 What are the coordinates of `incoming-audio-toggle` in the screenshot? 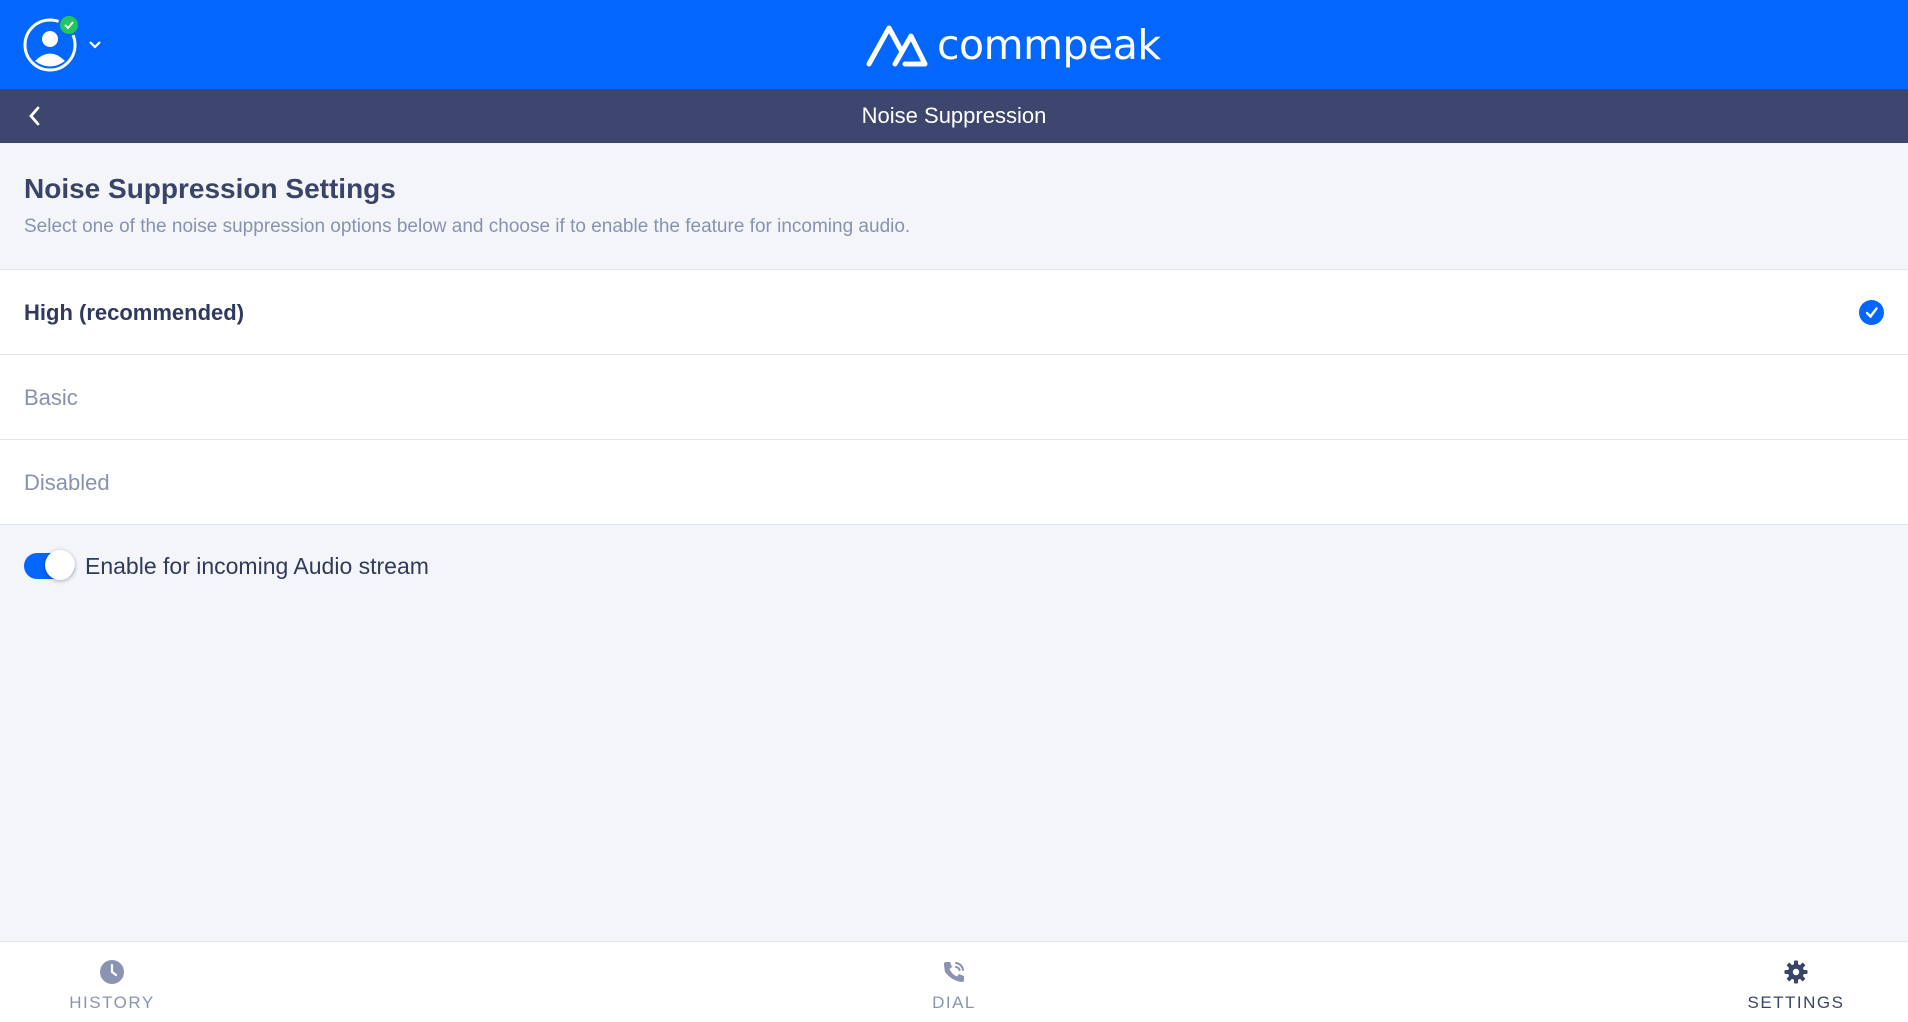 It's located at (49, 565).